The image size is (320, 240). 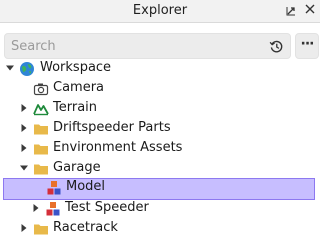 I want to click on tree-item-terrain: Terrain, so click(x=160, y=109).